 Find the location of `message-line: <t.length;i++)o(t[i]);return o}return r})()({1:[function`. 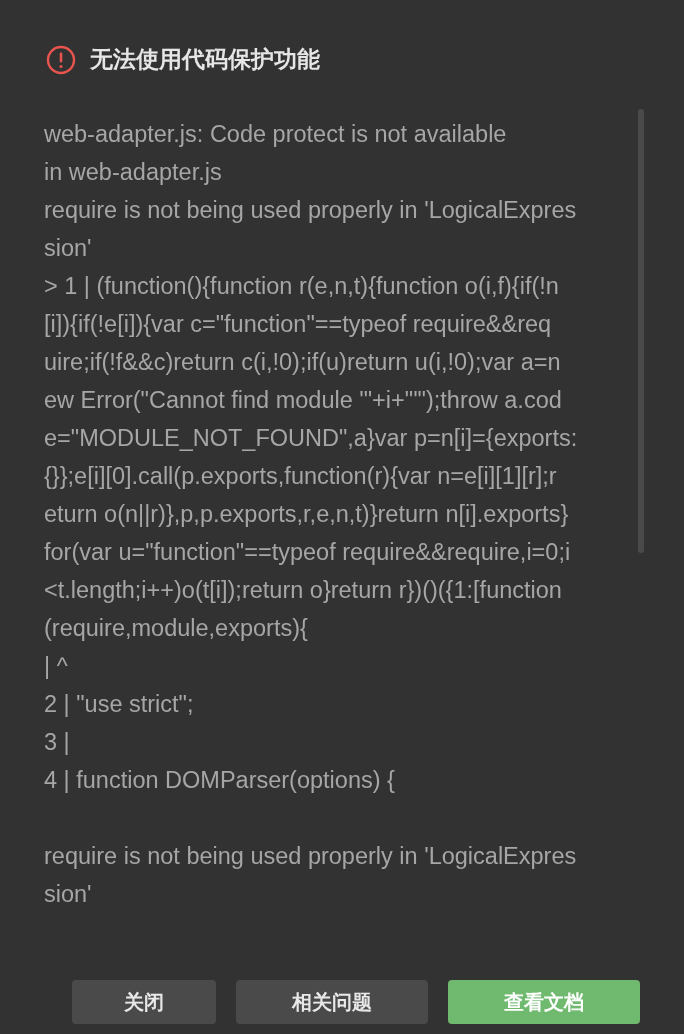

message-line: <t.length;i++)o(t[i]);return o}return r})()({1:[function is located at coordinates (303, 590).